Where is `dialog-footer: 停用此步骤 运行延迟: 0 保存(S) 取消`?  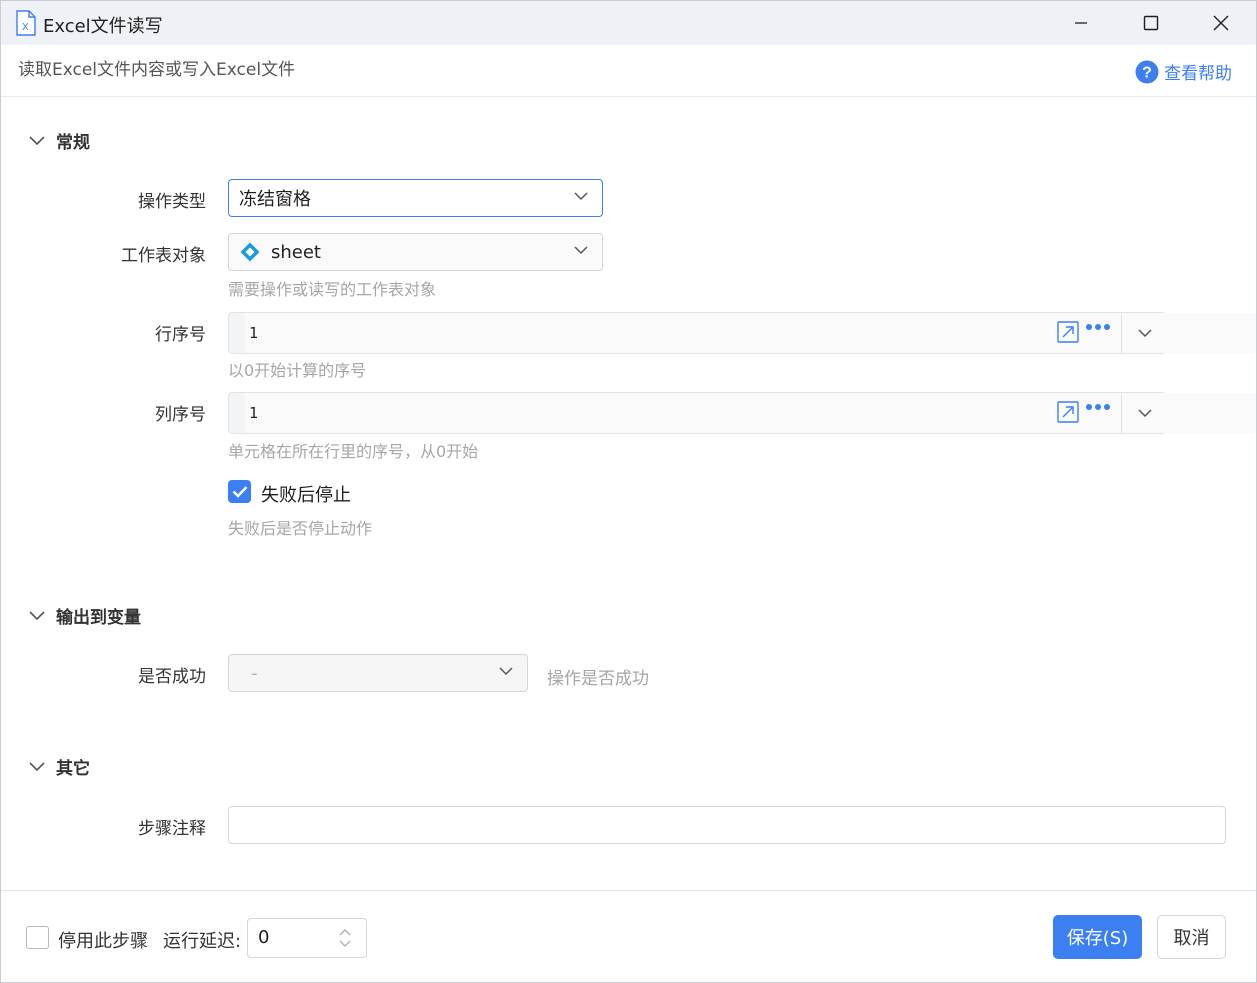 dialog-footer: 停用此步骤 运行延迟: 0 保存(S) 取消 is located at coordinates (628, 936).